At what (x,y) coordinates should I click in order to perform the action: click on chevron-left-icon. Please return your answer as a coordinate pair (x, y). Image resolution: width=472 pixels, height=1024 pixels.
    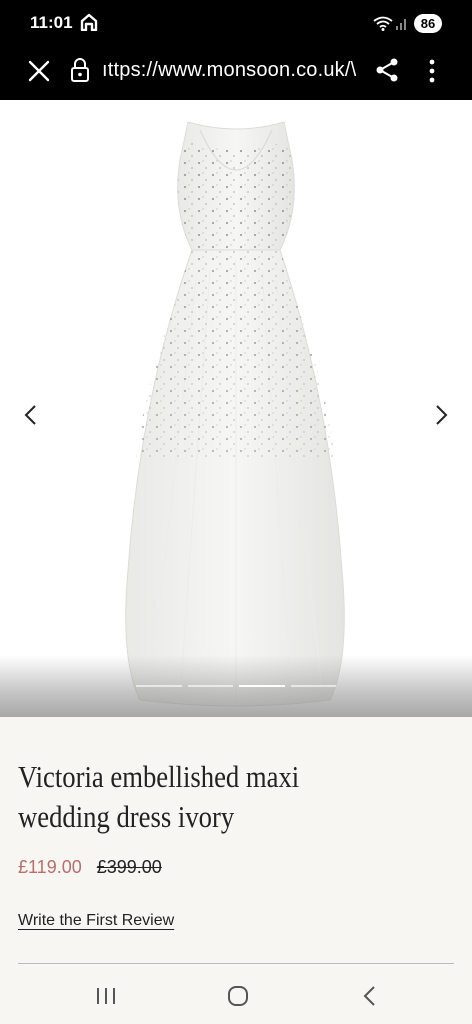
    Looking at the image, I should click on (31, 415).